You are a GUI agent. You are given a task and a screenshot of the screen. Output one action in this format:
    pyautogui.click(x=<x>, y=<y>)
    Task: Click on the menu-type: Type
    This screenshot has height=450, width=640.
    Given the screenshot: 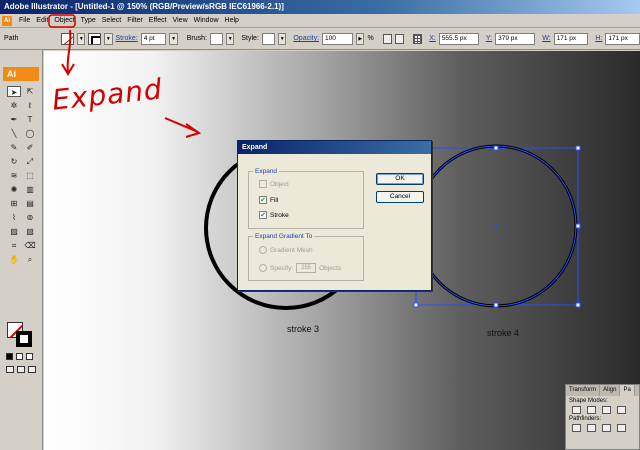 What is the action you would take?
    pyautogui.click(x=88, y=21)
    